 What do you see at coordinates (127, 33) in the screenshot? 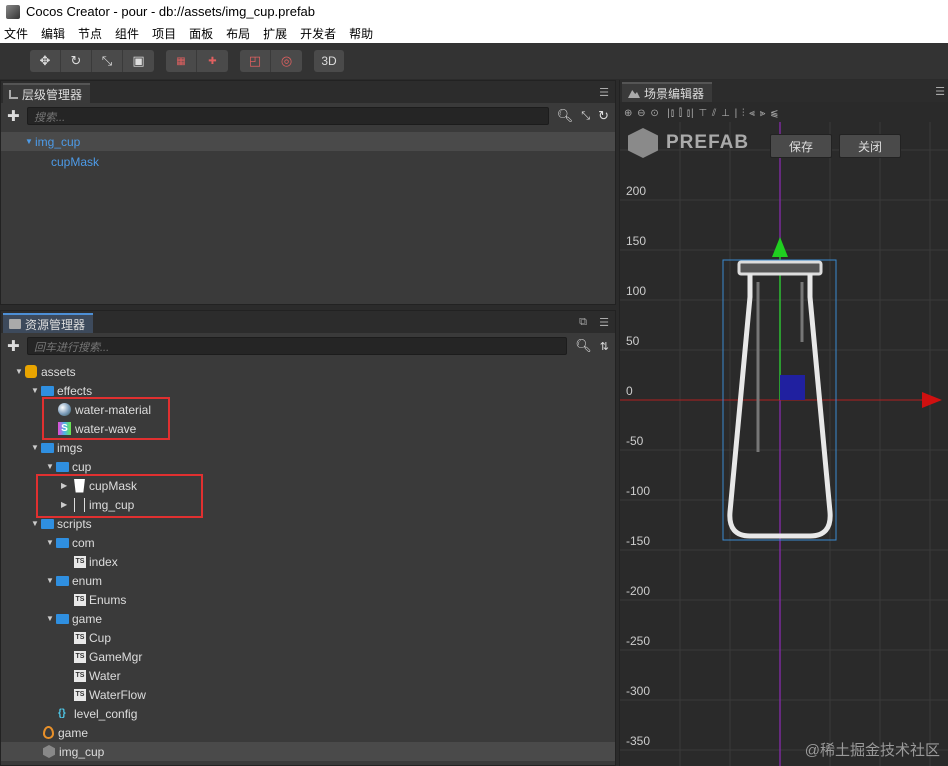
I see `menu-component: 组件` at bounding box center [127, 33].